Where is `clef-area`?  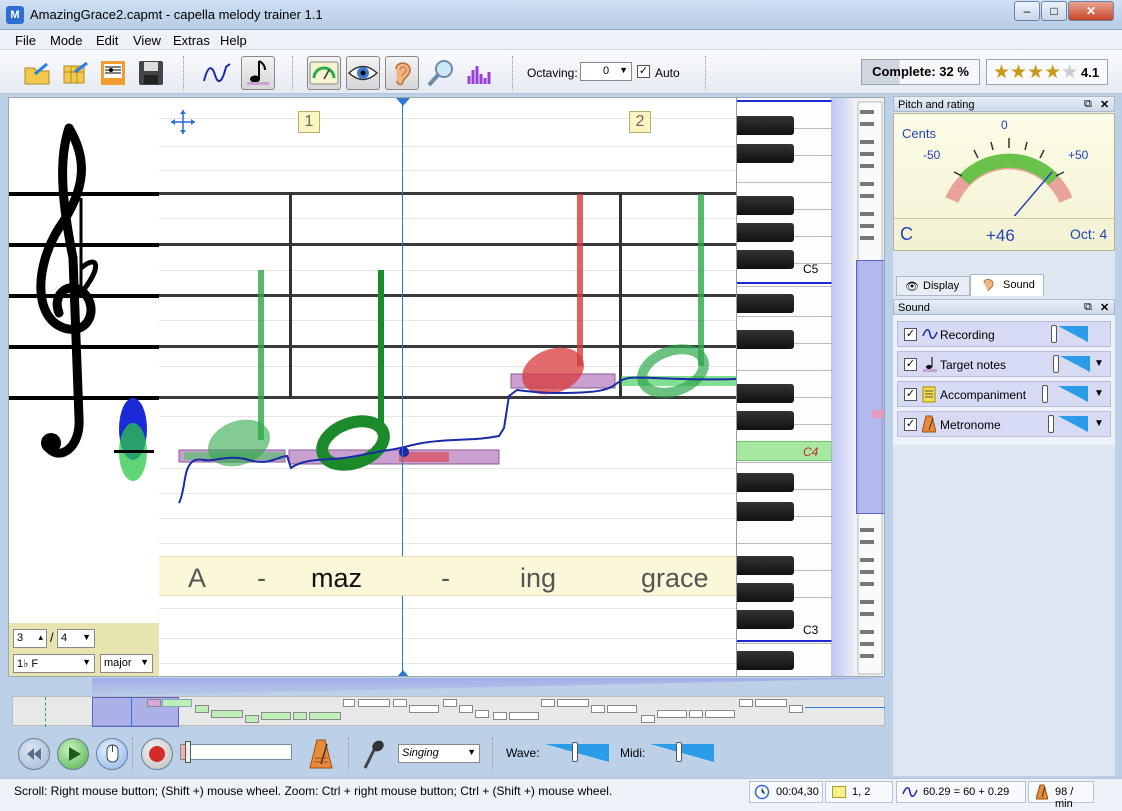
clef-area is located at coordinates (84, 387).